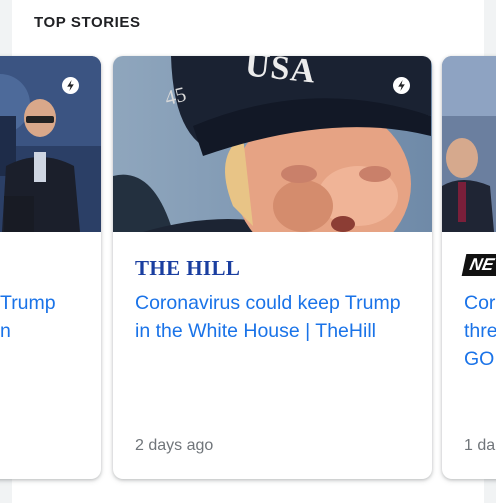 The height and width of the screenshot is (503, 496). What do you see at coordinates (28, 317) in the screenshot?
I see `card-headline: Trump n` at bounding box center [28, 317].